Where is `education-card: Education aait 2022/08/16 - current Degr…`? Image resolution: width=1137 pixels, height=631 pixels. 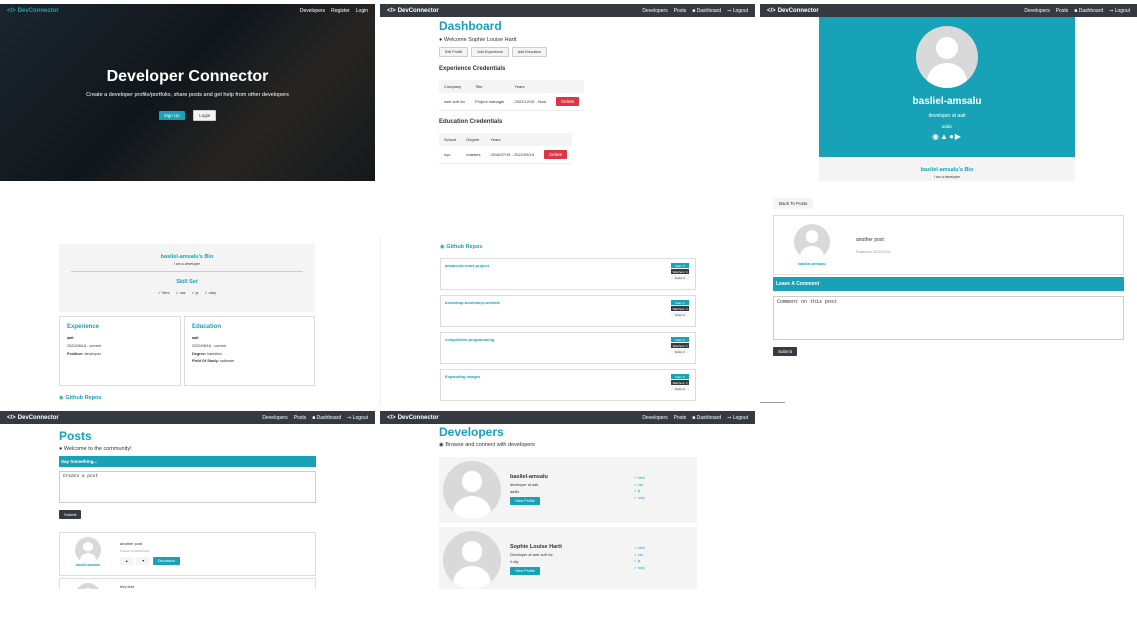 education-card: Education aait 2022/08/16 - current Degr… is located at coordinates (249, 351).